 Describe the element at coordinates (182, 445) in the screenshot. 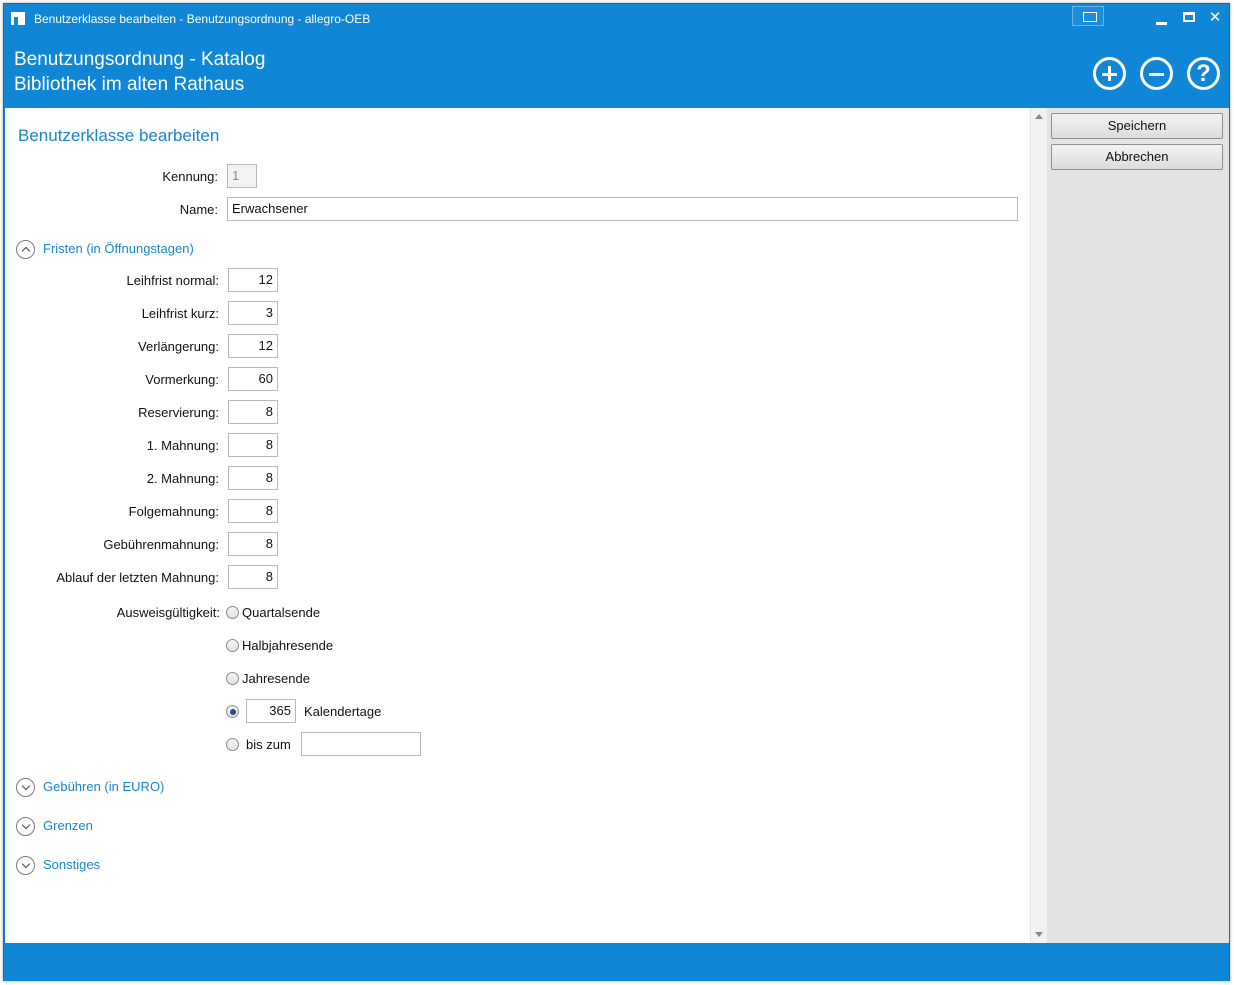

I see `frist-label: 1. Mahnung:` at that location.